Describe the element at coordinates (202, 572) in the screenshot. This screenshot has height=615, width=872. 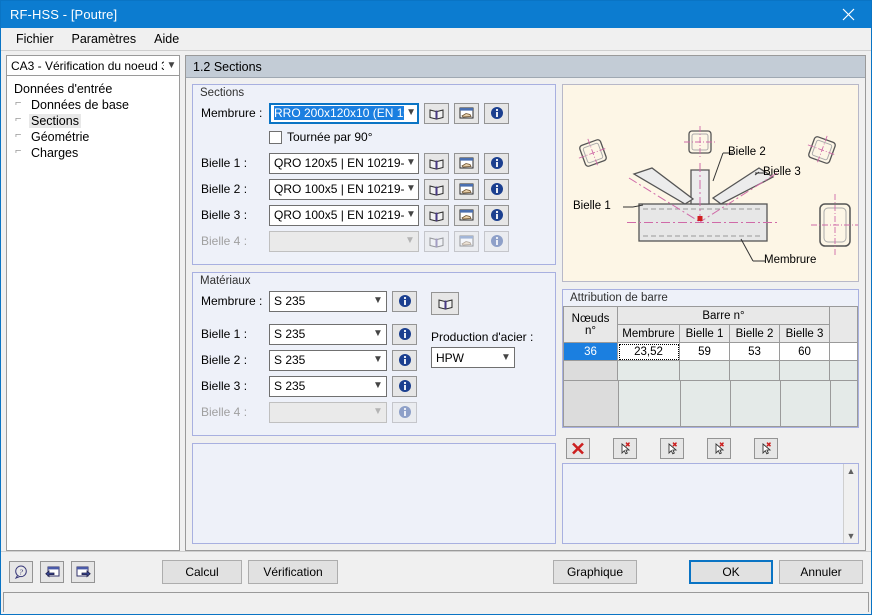
I see `calcul-button: Calcul` at that location.